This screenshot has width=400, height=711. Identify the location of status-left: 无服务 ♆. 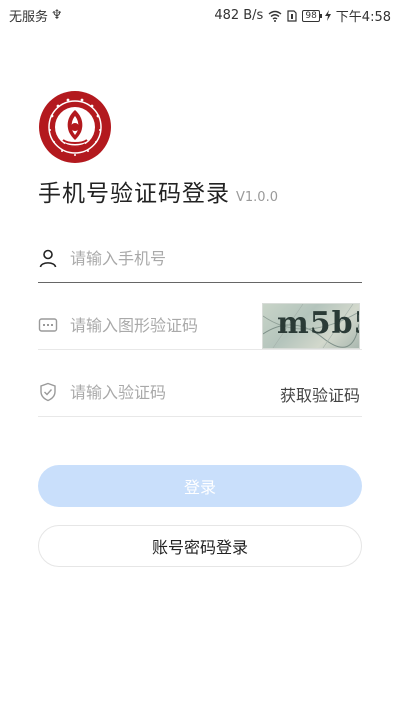
(36, 15).